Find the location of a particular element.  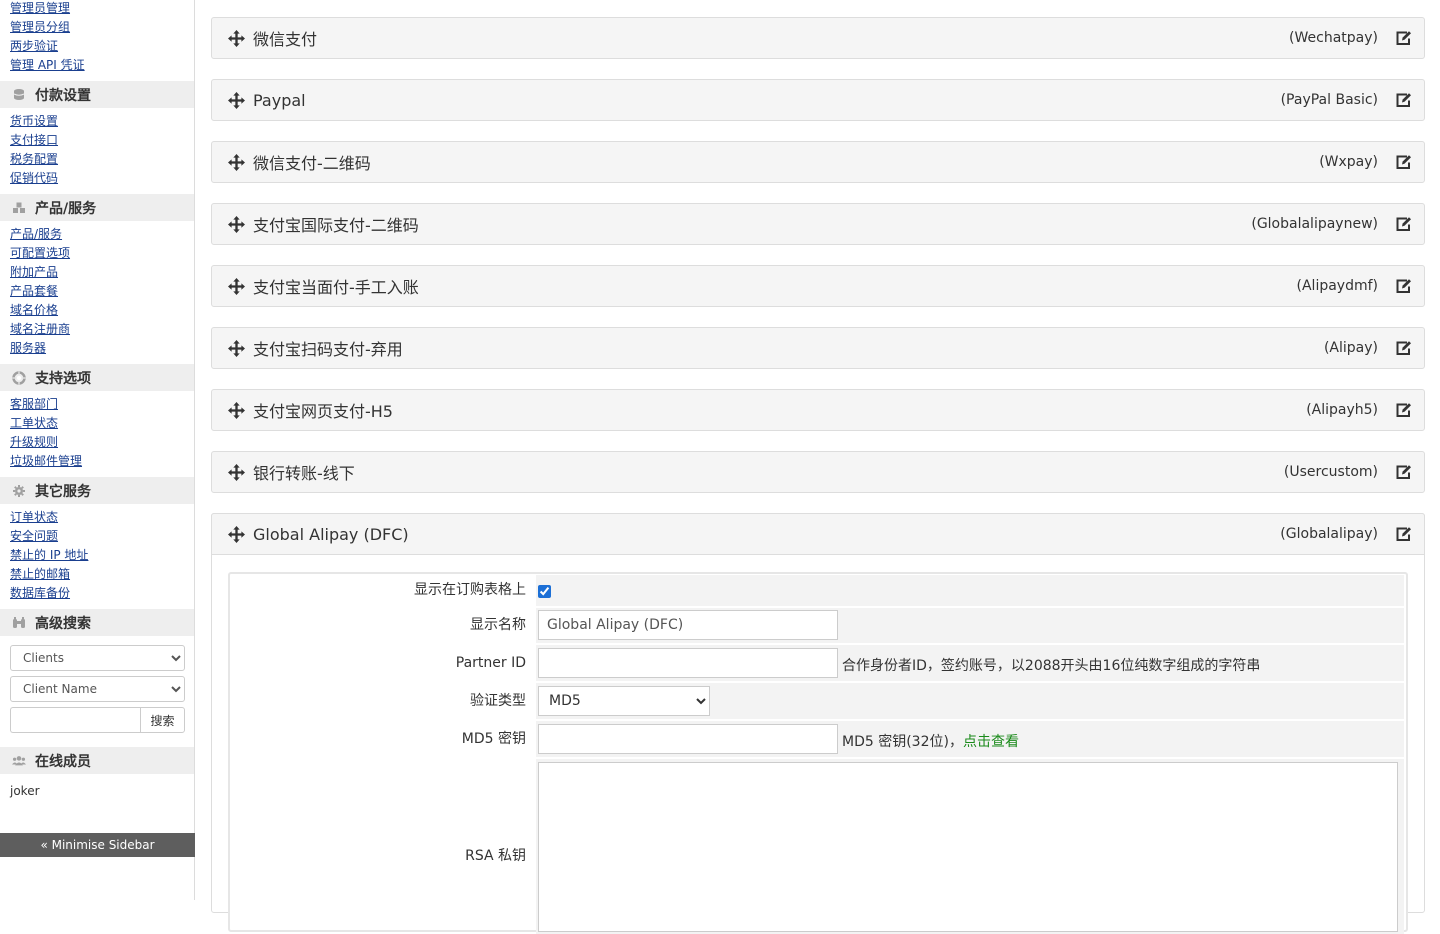

gateway-module: (Alipayh5) is located at coordinates (1342, 410).